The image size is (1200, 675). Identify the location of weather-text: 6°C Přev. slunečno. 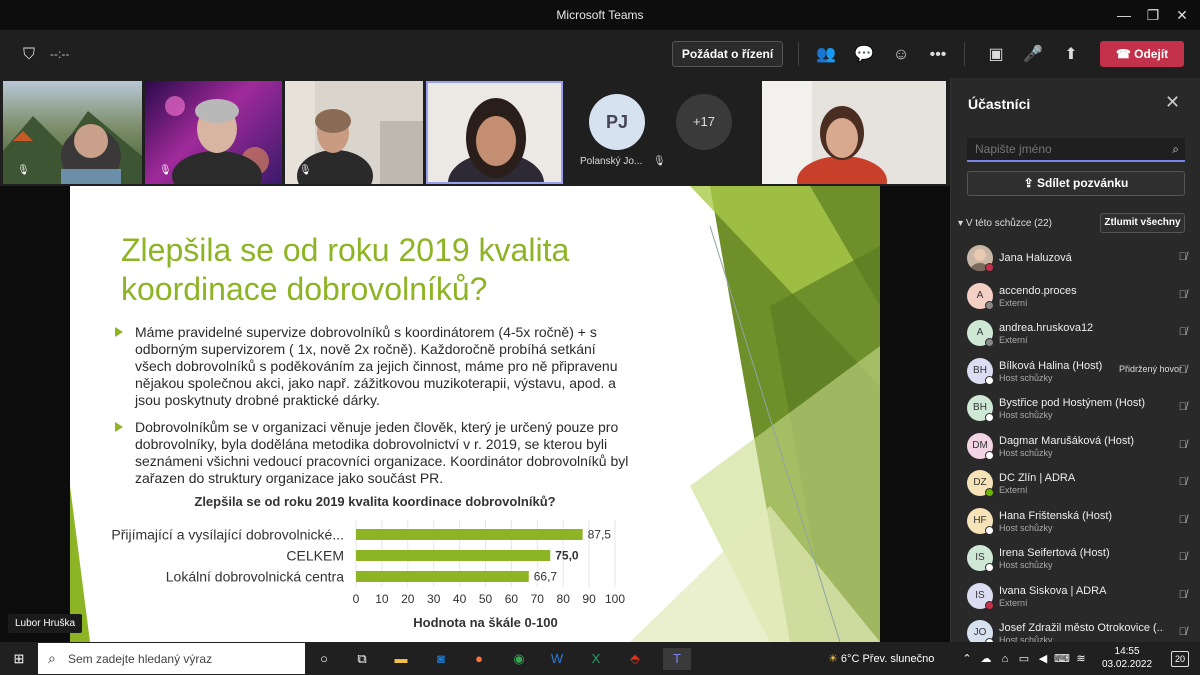
(887, 659).